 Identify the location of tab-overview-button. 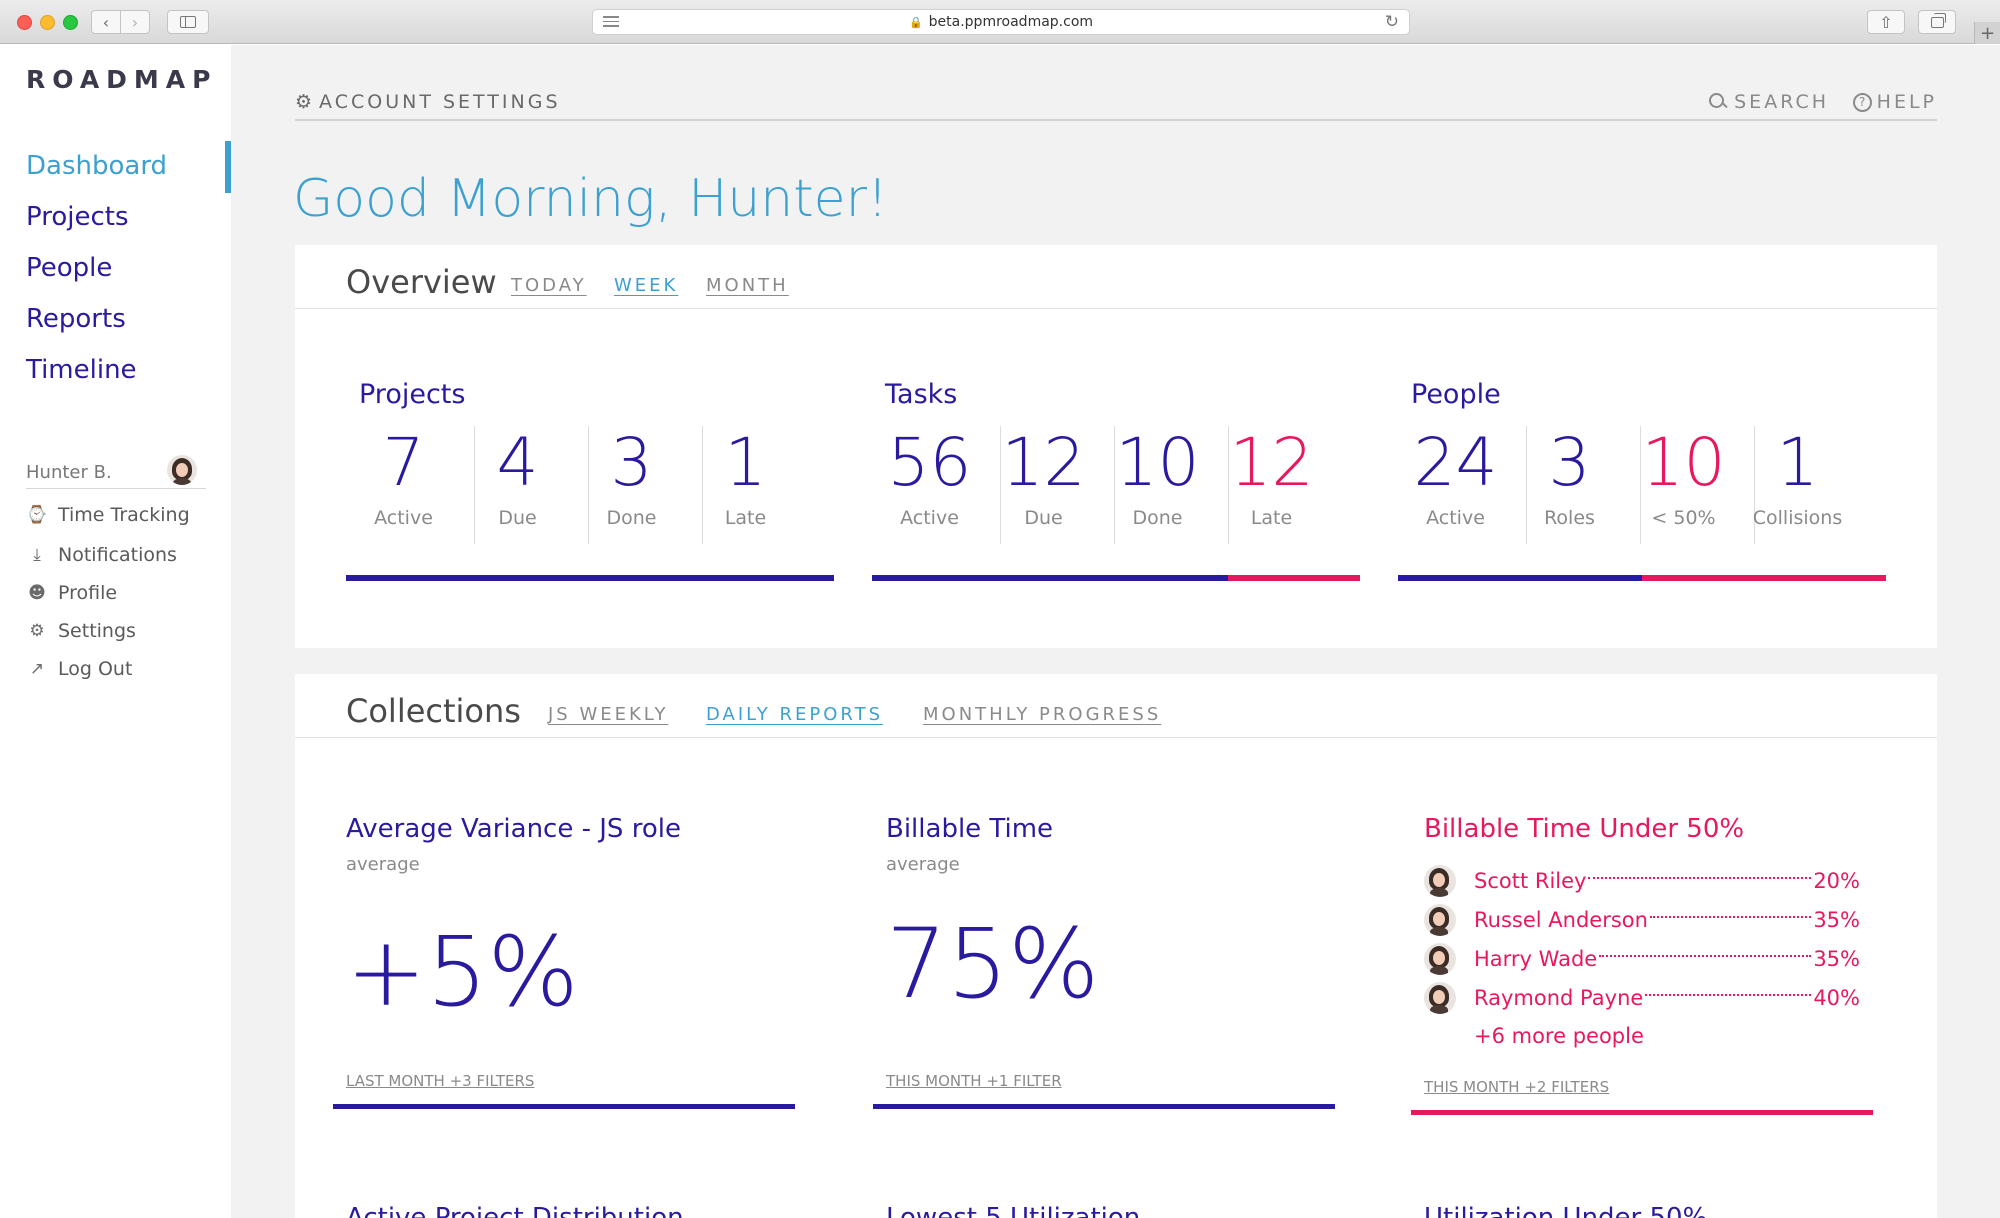
(1937, 22).